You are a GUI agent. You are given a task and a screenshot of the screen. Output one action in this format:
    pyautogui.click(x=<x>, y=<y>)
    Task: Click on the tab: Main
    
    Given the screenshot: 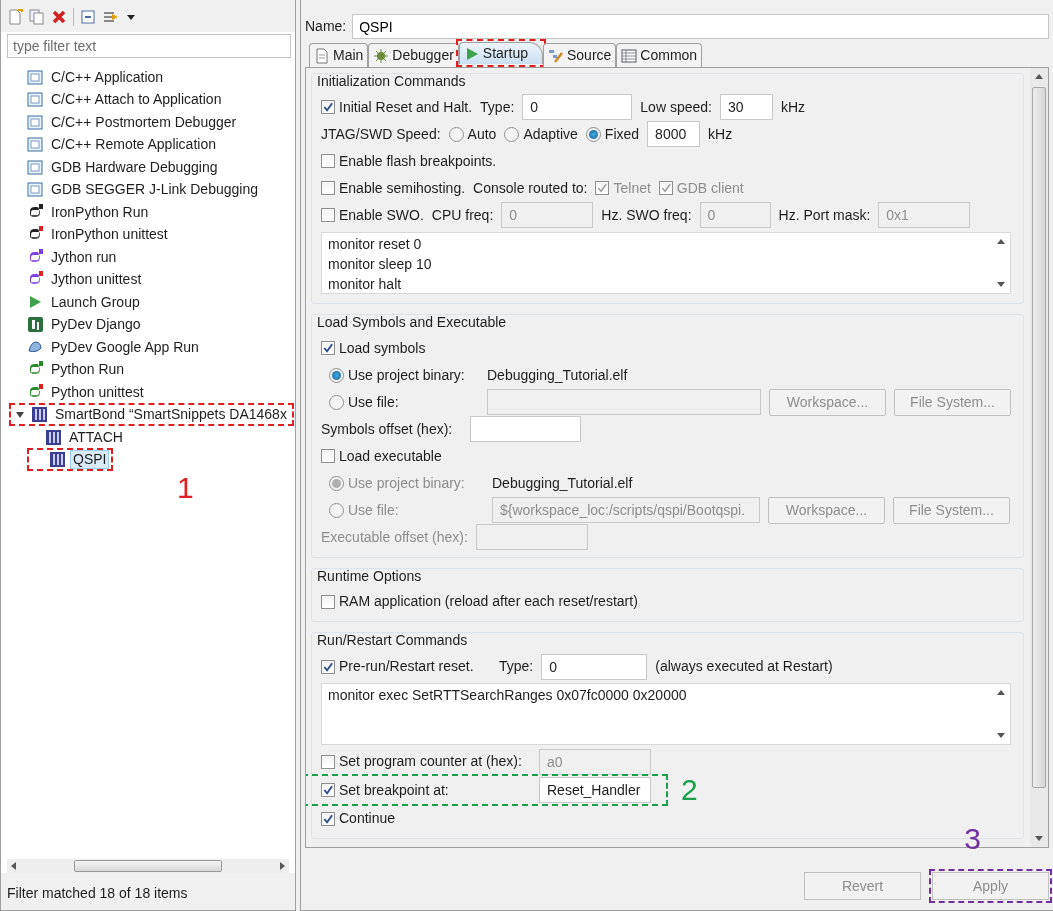 What is the action you would take?
    pyautogui.click(x=339, y=55)
    